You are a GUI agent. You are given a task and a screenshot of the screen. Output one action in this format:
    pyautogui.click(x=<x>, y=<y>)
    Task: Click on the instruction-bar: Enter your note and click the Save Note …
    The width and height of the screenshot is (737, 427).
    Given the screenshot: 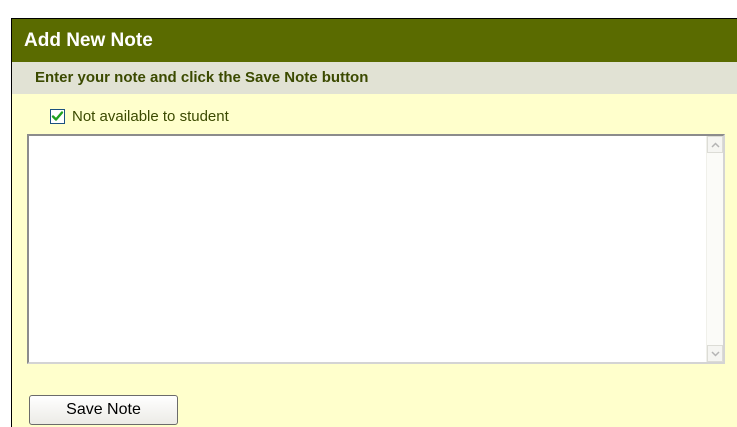 What is the action you would take?
    pyautogui.click(x=374, y=78)
    